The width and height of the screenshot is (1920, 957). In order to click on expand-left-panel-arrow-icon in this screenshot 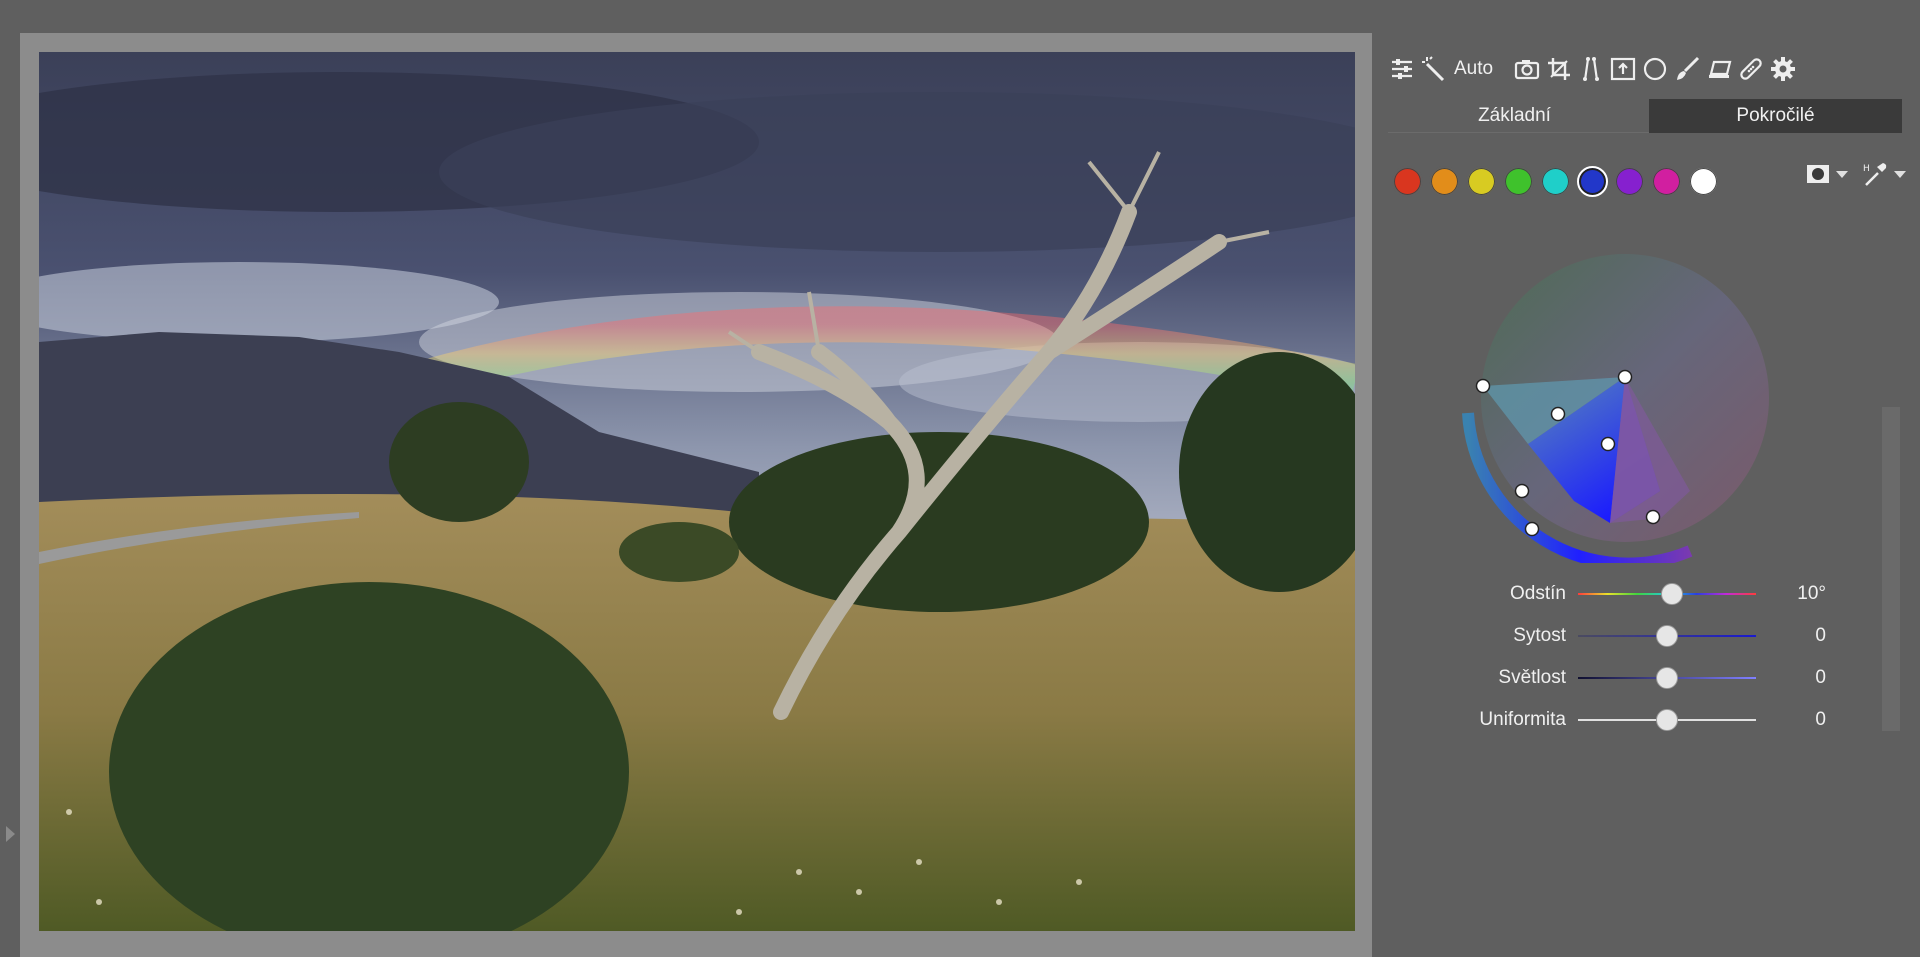, I will do `click(10, 834)`.